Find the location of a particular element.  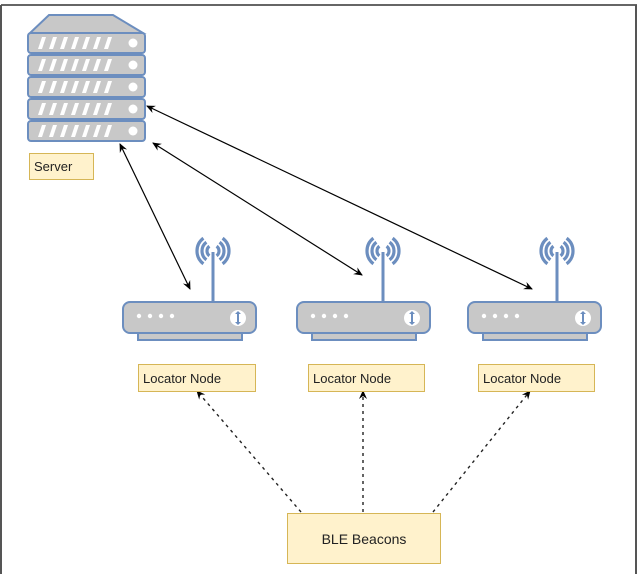

locator-node-2-label: Locator Node is located at coordinates (366, 378).